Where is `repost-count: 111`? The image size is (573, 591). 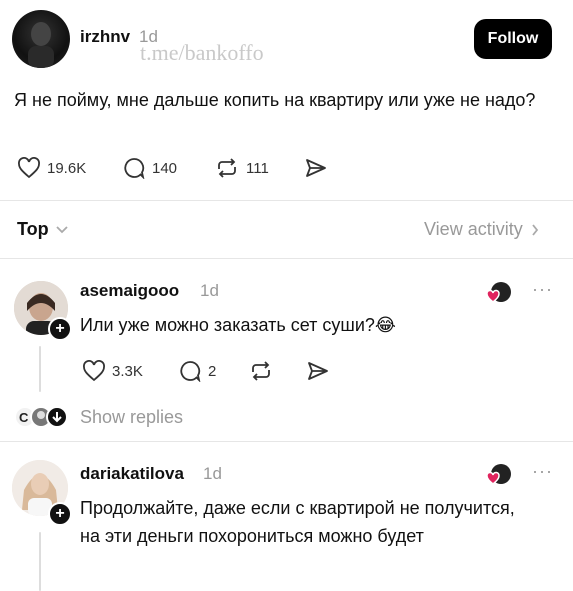 repost-count: 111 is located at coordinates (257, 168).